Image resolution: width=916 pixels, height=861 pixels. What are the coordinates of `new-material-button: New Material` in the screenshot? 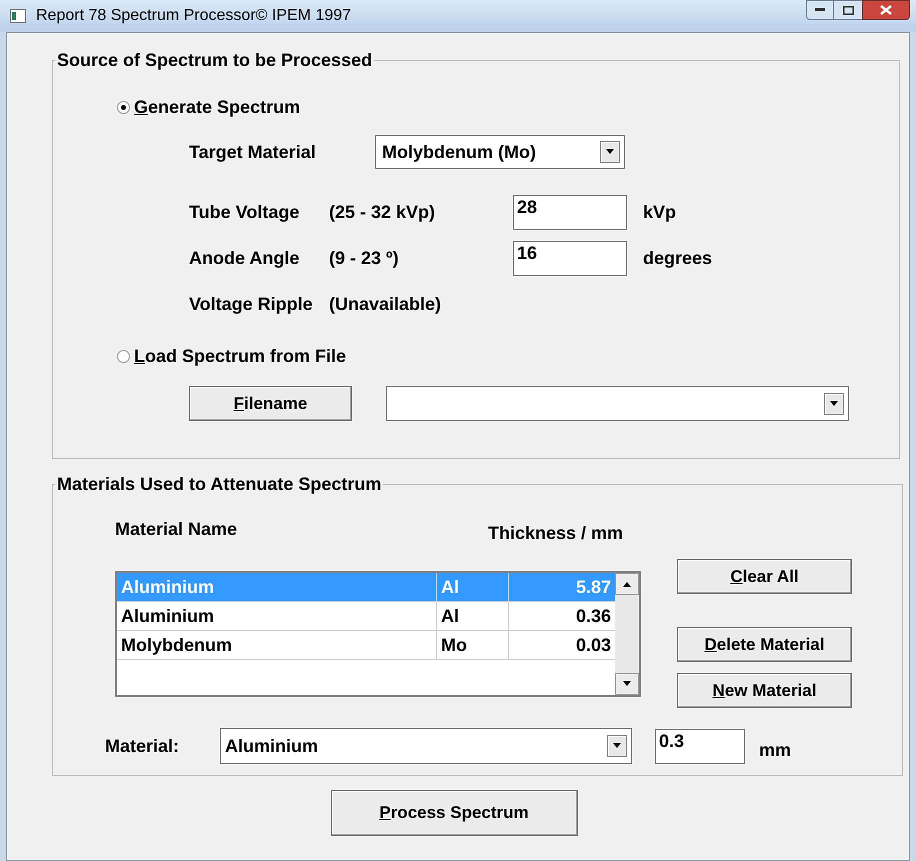 It's located at (764, 690).